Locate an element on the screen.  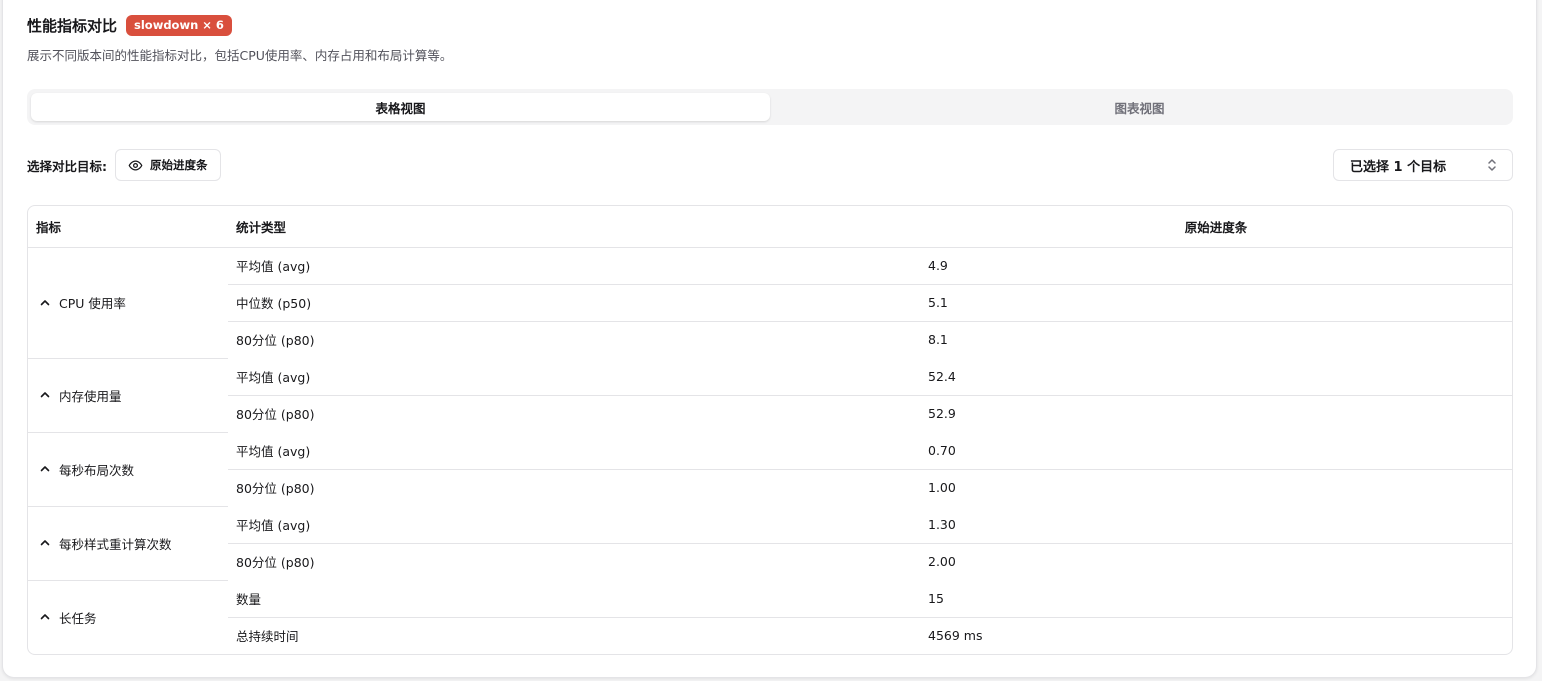
metric-name: 每秒样式重计算次数 is located at coordinates (115, 544).